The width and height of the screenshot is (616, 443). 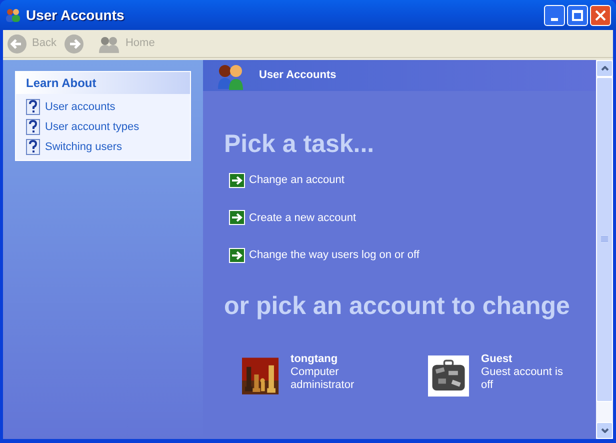 What do you see at coordinates (397, 305) in the screenshot?
I see `section-heading: or pick an account to change` at bounding box center [397, 305].